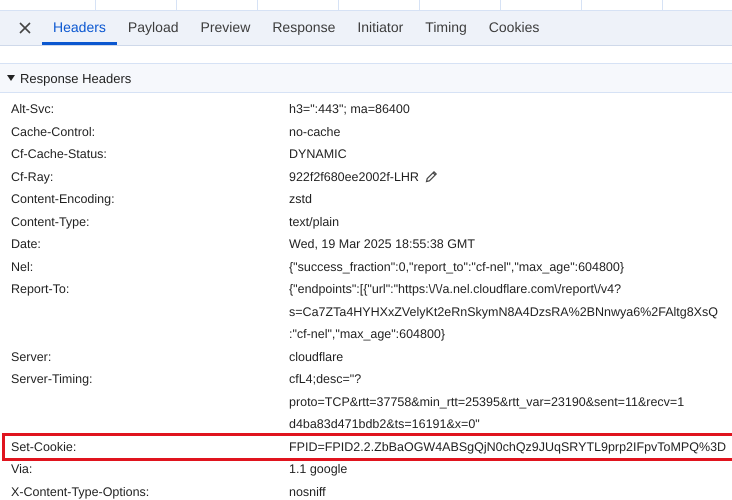 The image size is (732, 500). I want to click on pencil-icon, so click(431, 177).